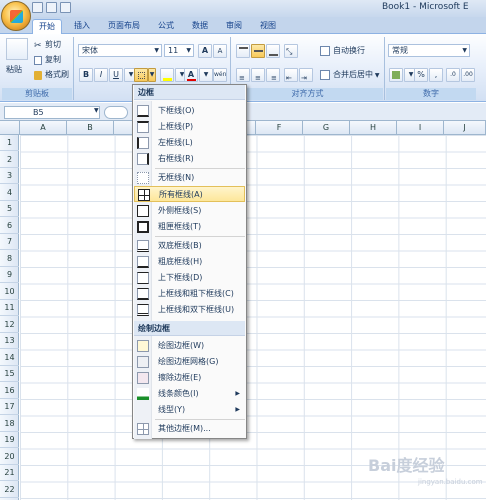 The image size is (486, 500). Describe the element at coordinates (306, 75) in the screenshot. I see `increase-indent-button: ⇥` at that location.